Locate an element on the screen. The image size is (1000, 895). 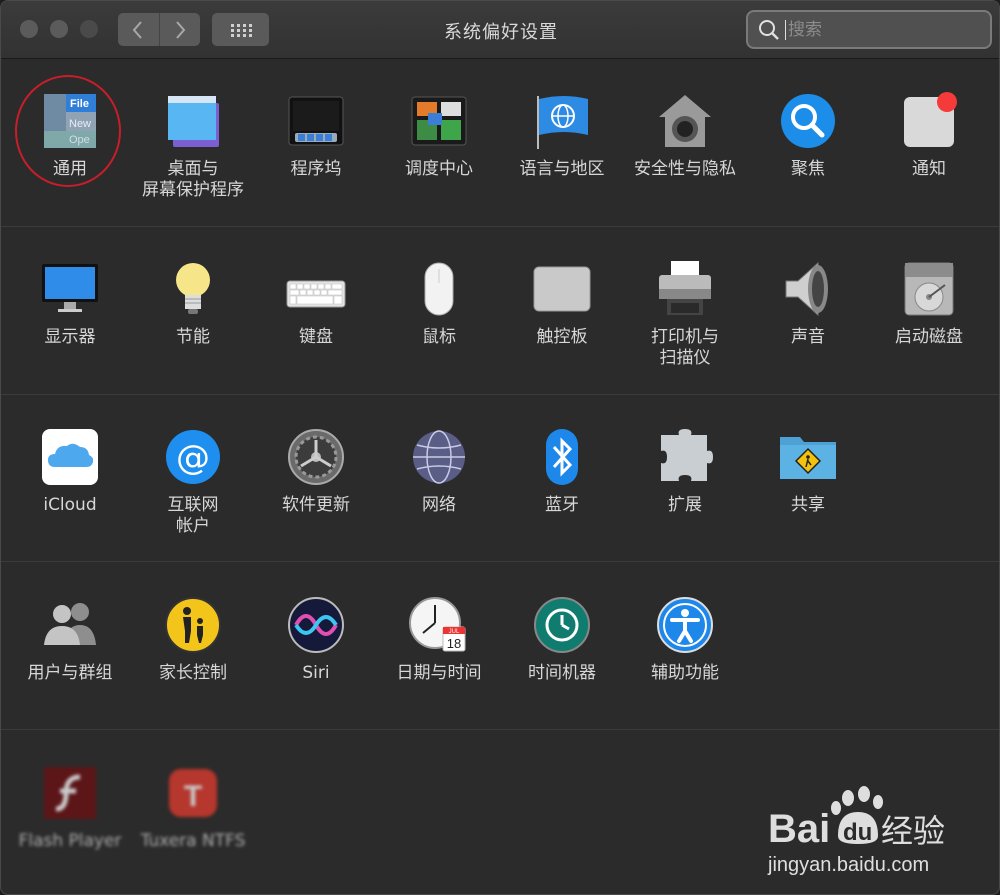
svg-text: T is located at coordinates (193, 796).